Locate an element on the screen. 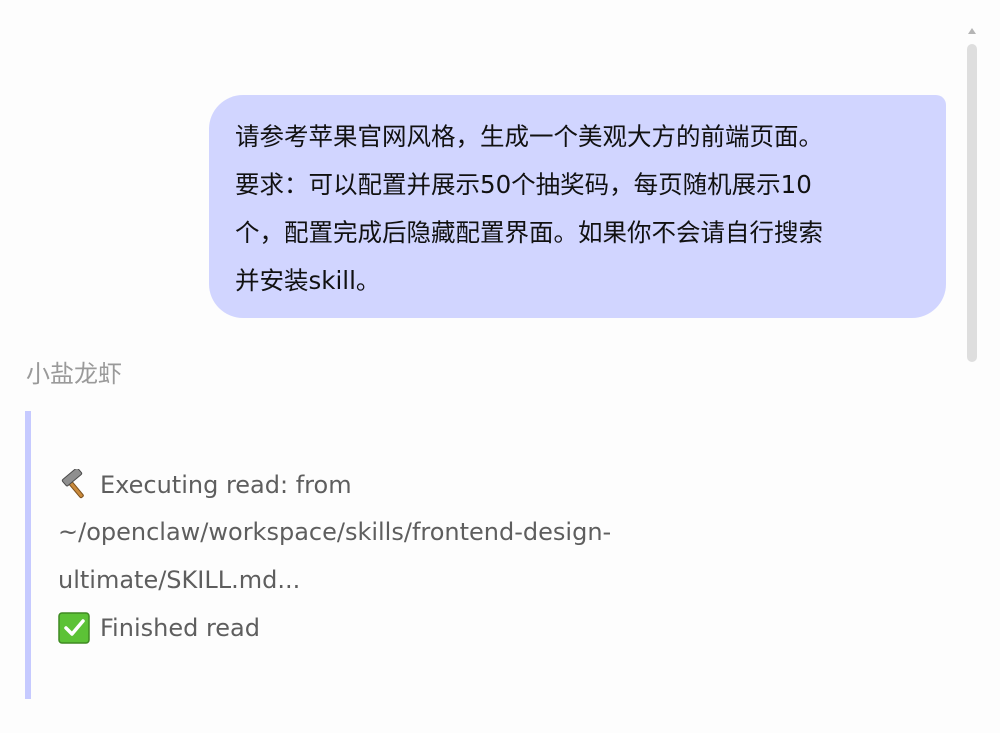  executing-line: Executing read: from is located at coordinates (205, 484).